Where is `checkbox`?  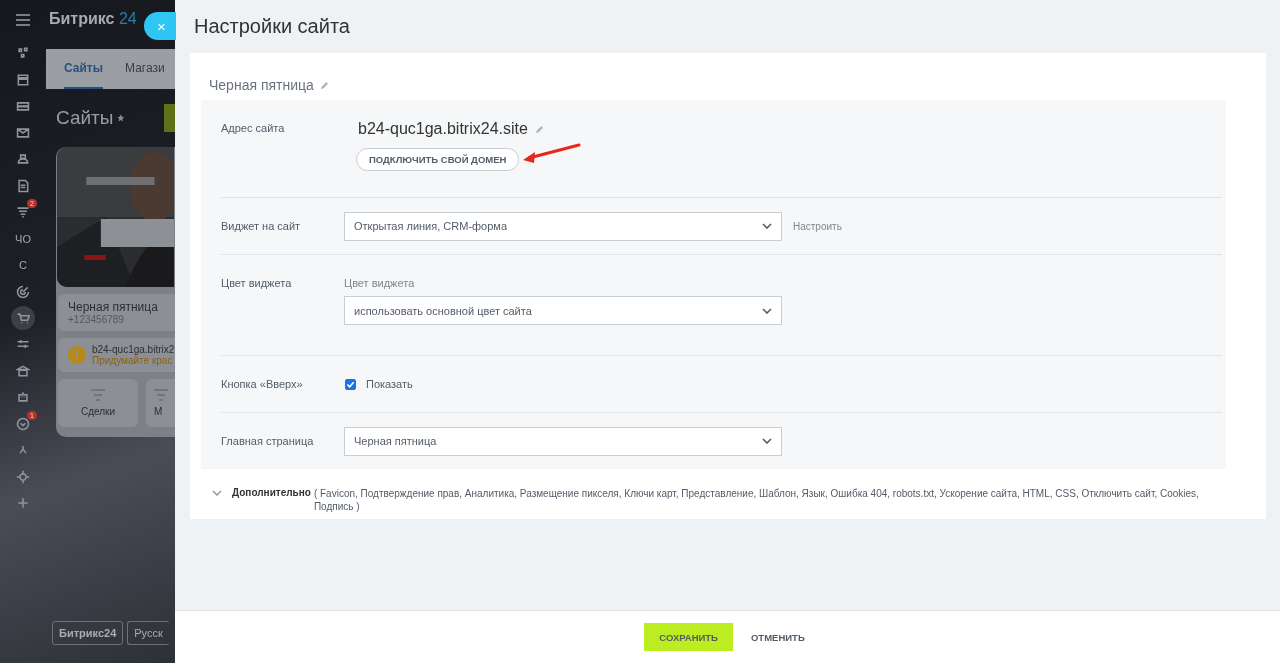
checkbox is located at coordinates (350, 384).